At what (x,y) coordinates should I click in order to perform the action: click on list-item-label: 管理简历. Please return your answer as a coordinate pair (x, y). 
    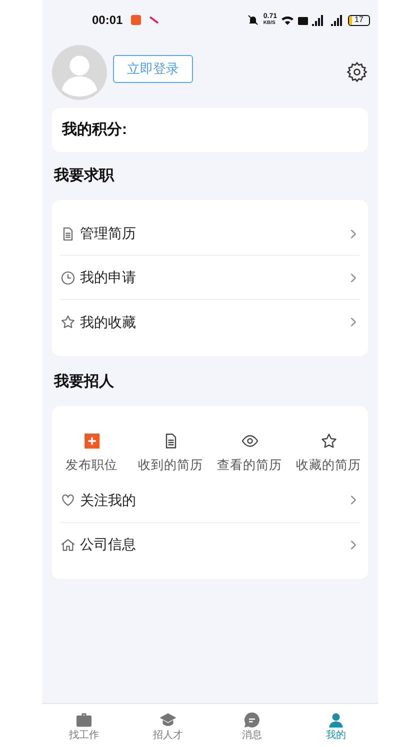
    Looking at the image, I should click on (108, 233).